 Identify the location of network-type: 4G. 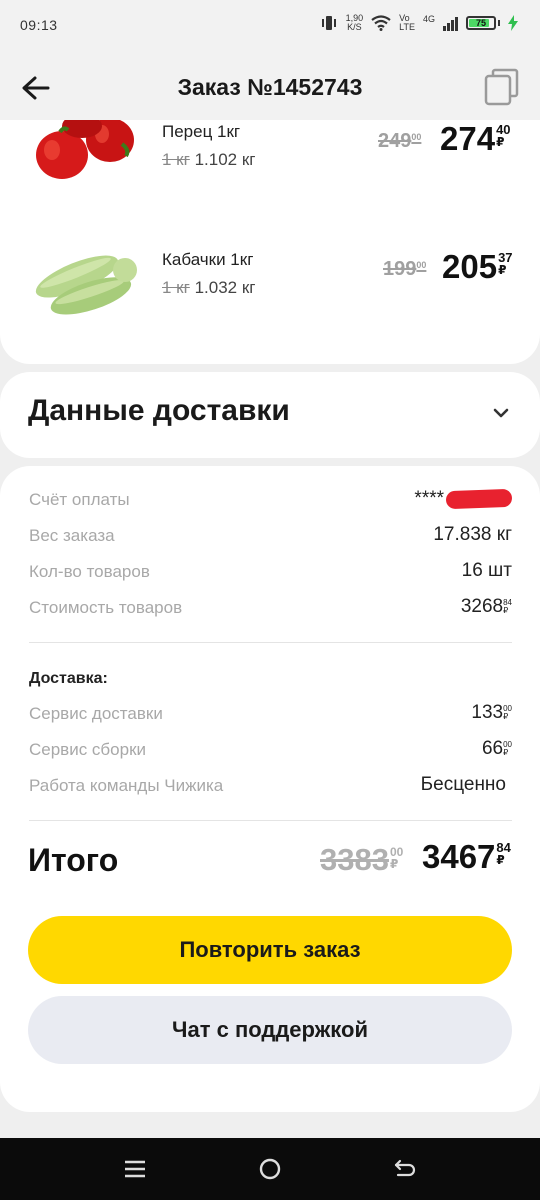
(428, 19).